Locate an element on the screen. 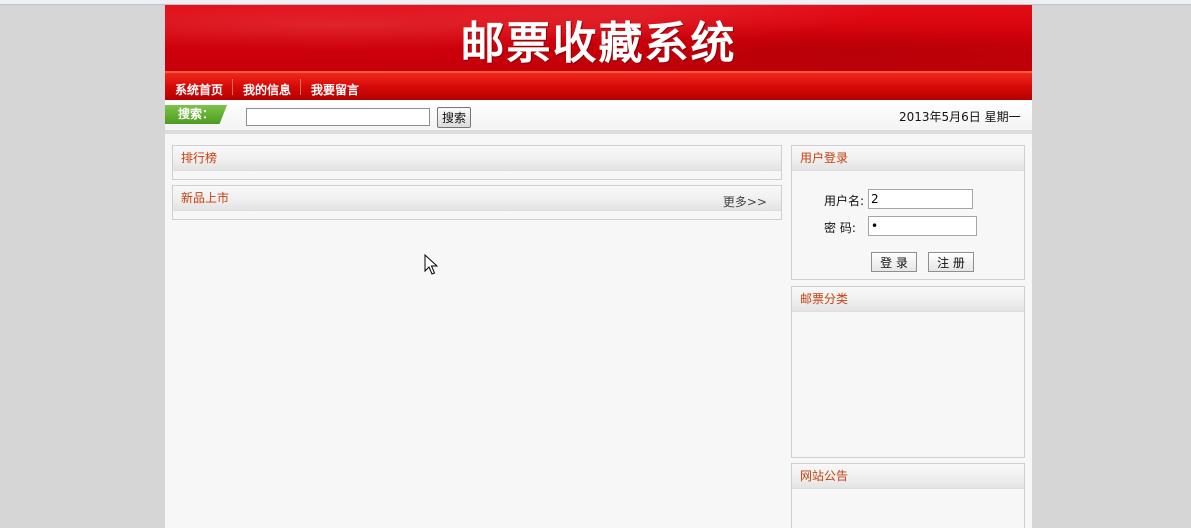  username-field is located at coordinates (920, 199).